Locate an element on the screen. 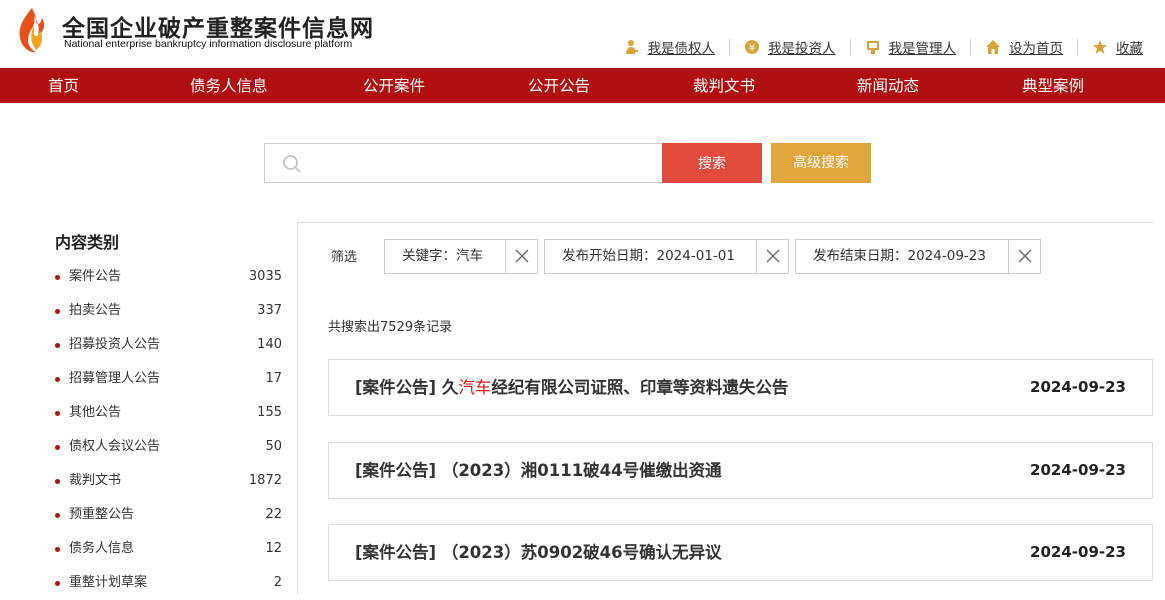  result-item: [案件公告] 久汽车经纪有限公司证照、印章等资料遗失公告 2024-09-23 is located at coordinates (740, 387).